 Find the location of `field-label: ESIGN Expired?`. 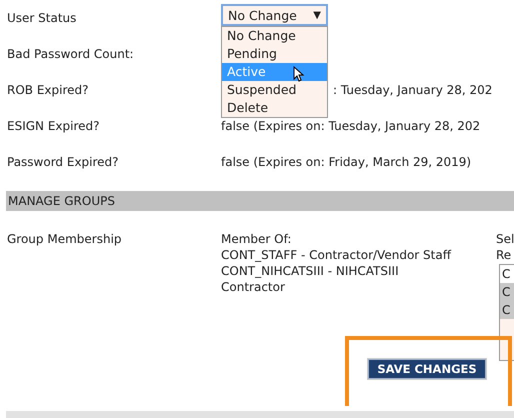

field-label: ESIGN Expired? is located at coordinates (54, 126).